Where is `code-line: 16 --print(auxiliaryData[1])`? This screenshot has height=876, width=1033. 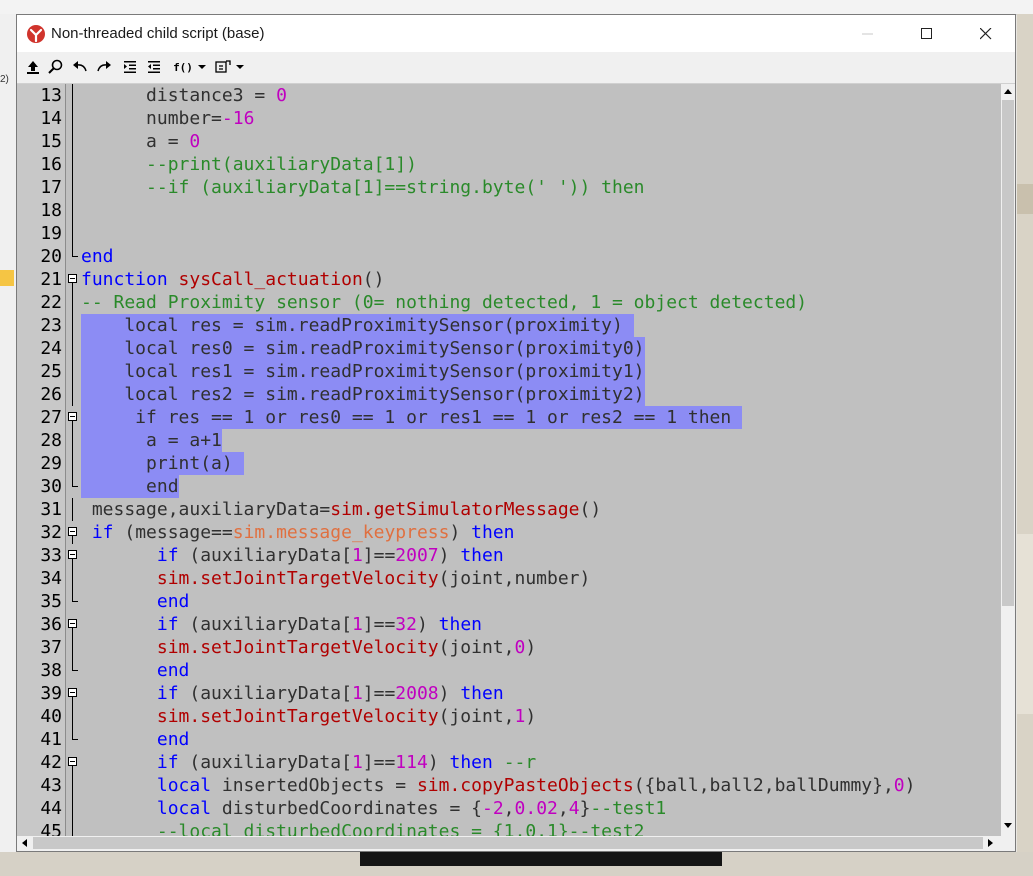 code-line: 16 --print(auxiliaryData[1]) is located at coordinates (509, 164).